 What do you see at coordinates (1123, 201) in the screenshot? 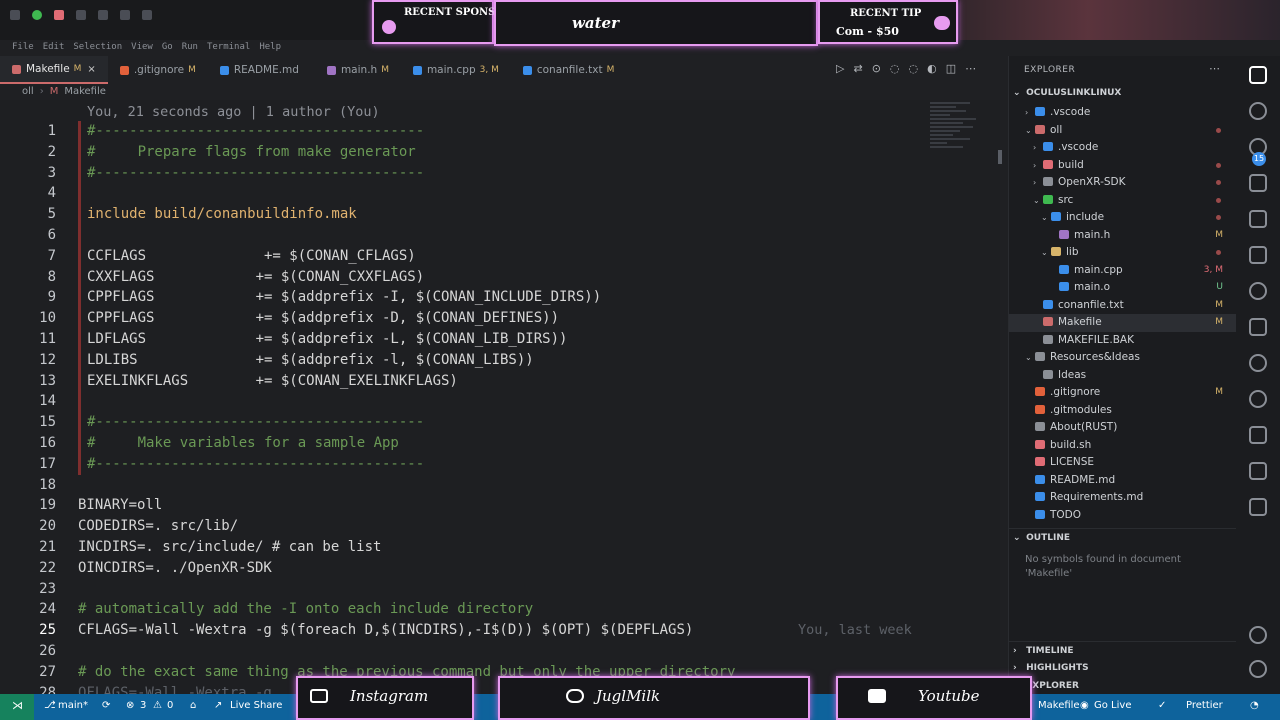
I see `tree-folder: ⌄ src` at bounding box center [1123, 201].